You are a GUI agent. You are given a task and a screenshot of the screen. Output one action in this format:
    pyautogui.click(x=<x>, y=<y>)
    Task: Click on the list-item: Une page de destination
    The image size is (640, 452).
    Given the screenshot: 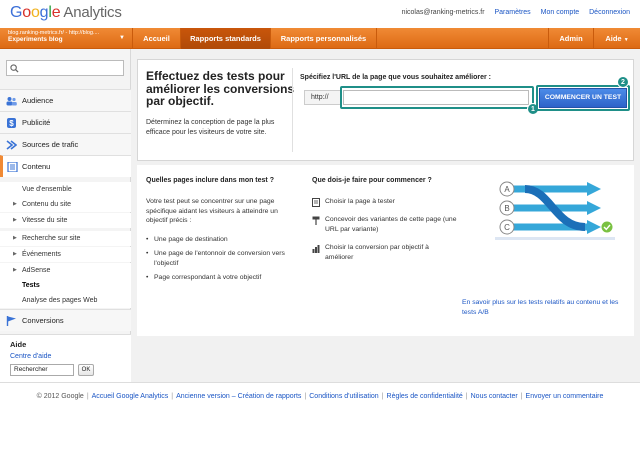 What is the action you would take?
    pyautogui.click(x=223, y=240)
    